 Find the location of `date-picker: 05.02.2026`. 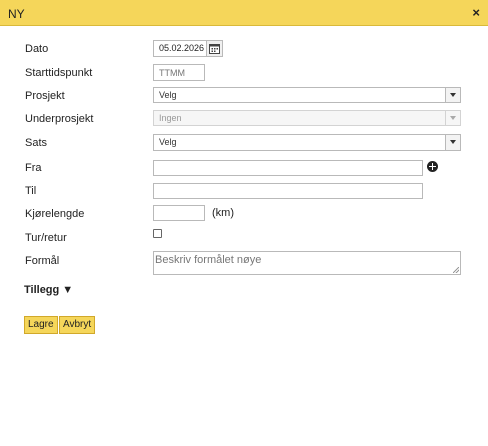

date-picker: 05.02.2026 is located at coordinates (188, 48).